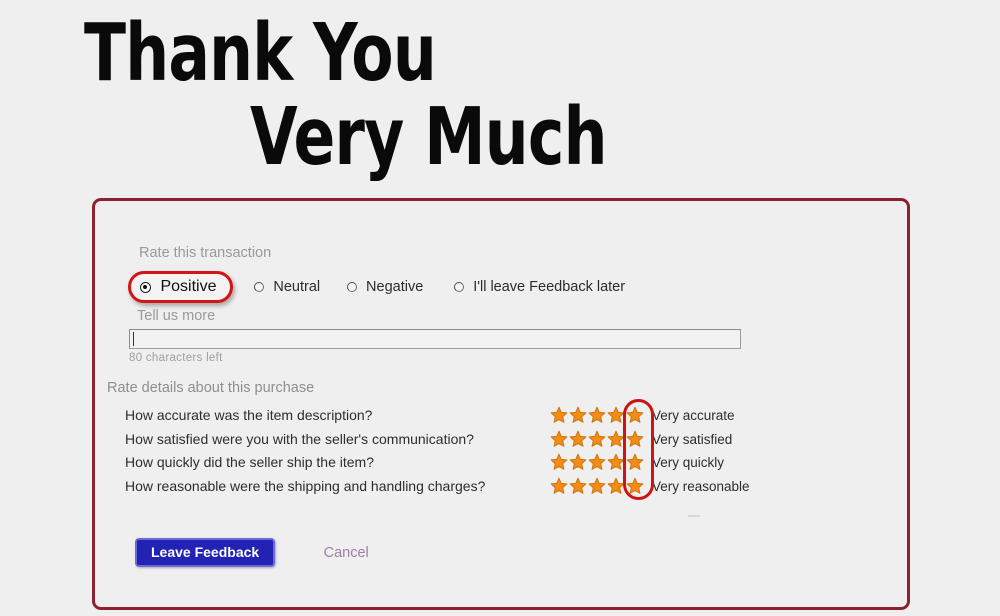  I want to click on tell-us-more-input, so click(435, 339).